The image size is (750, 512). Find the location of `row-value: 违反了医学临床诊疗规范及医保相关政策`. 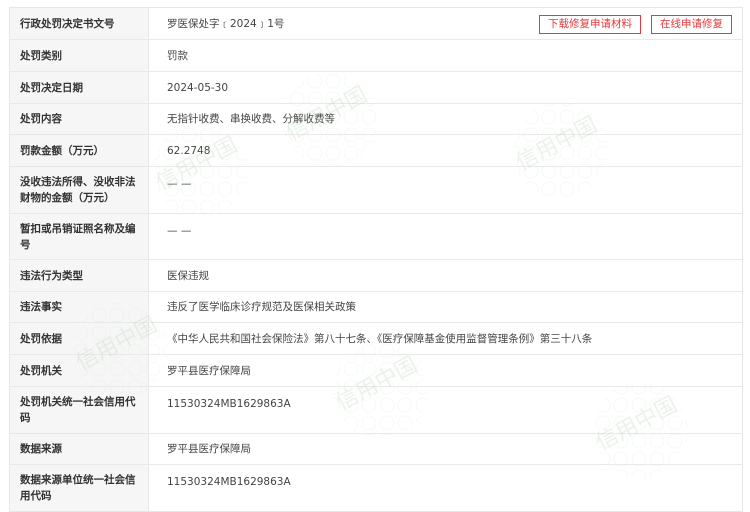

row-value: 违反了医学临床诊疗规范及医保相关政策 is located at coordinates (261, 307).